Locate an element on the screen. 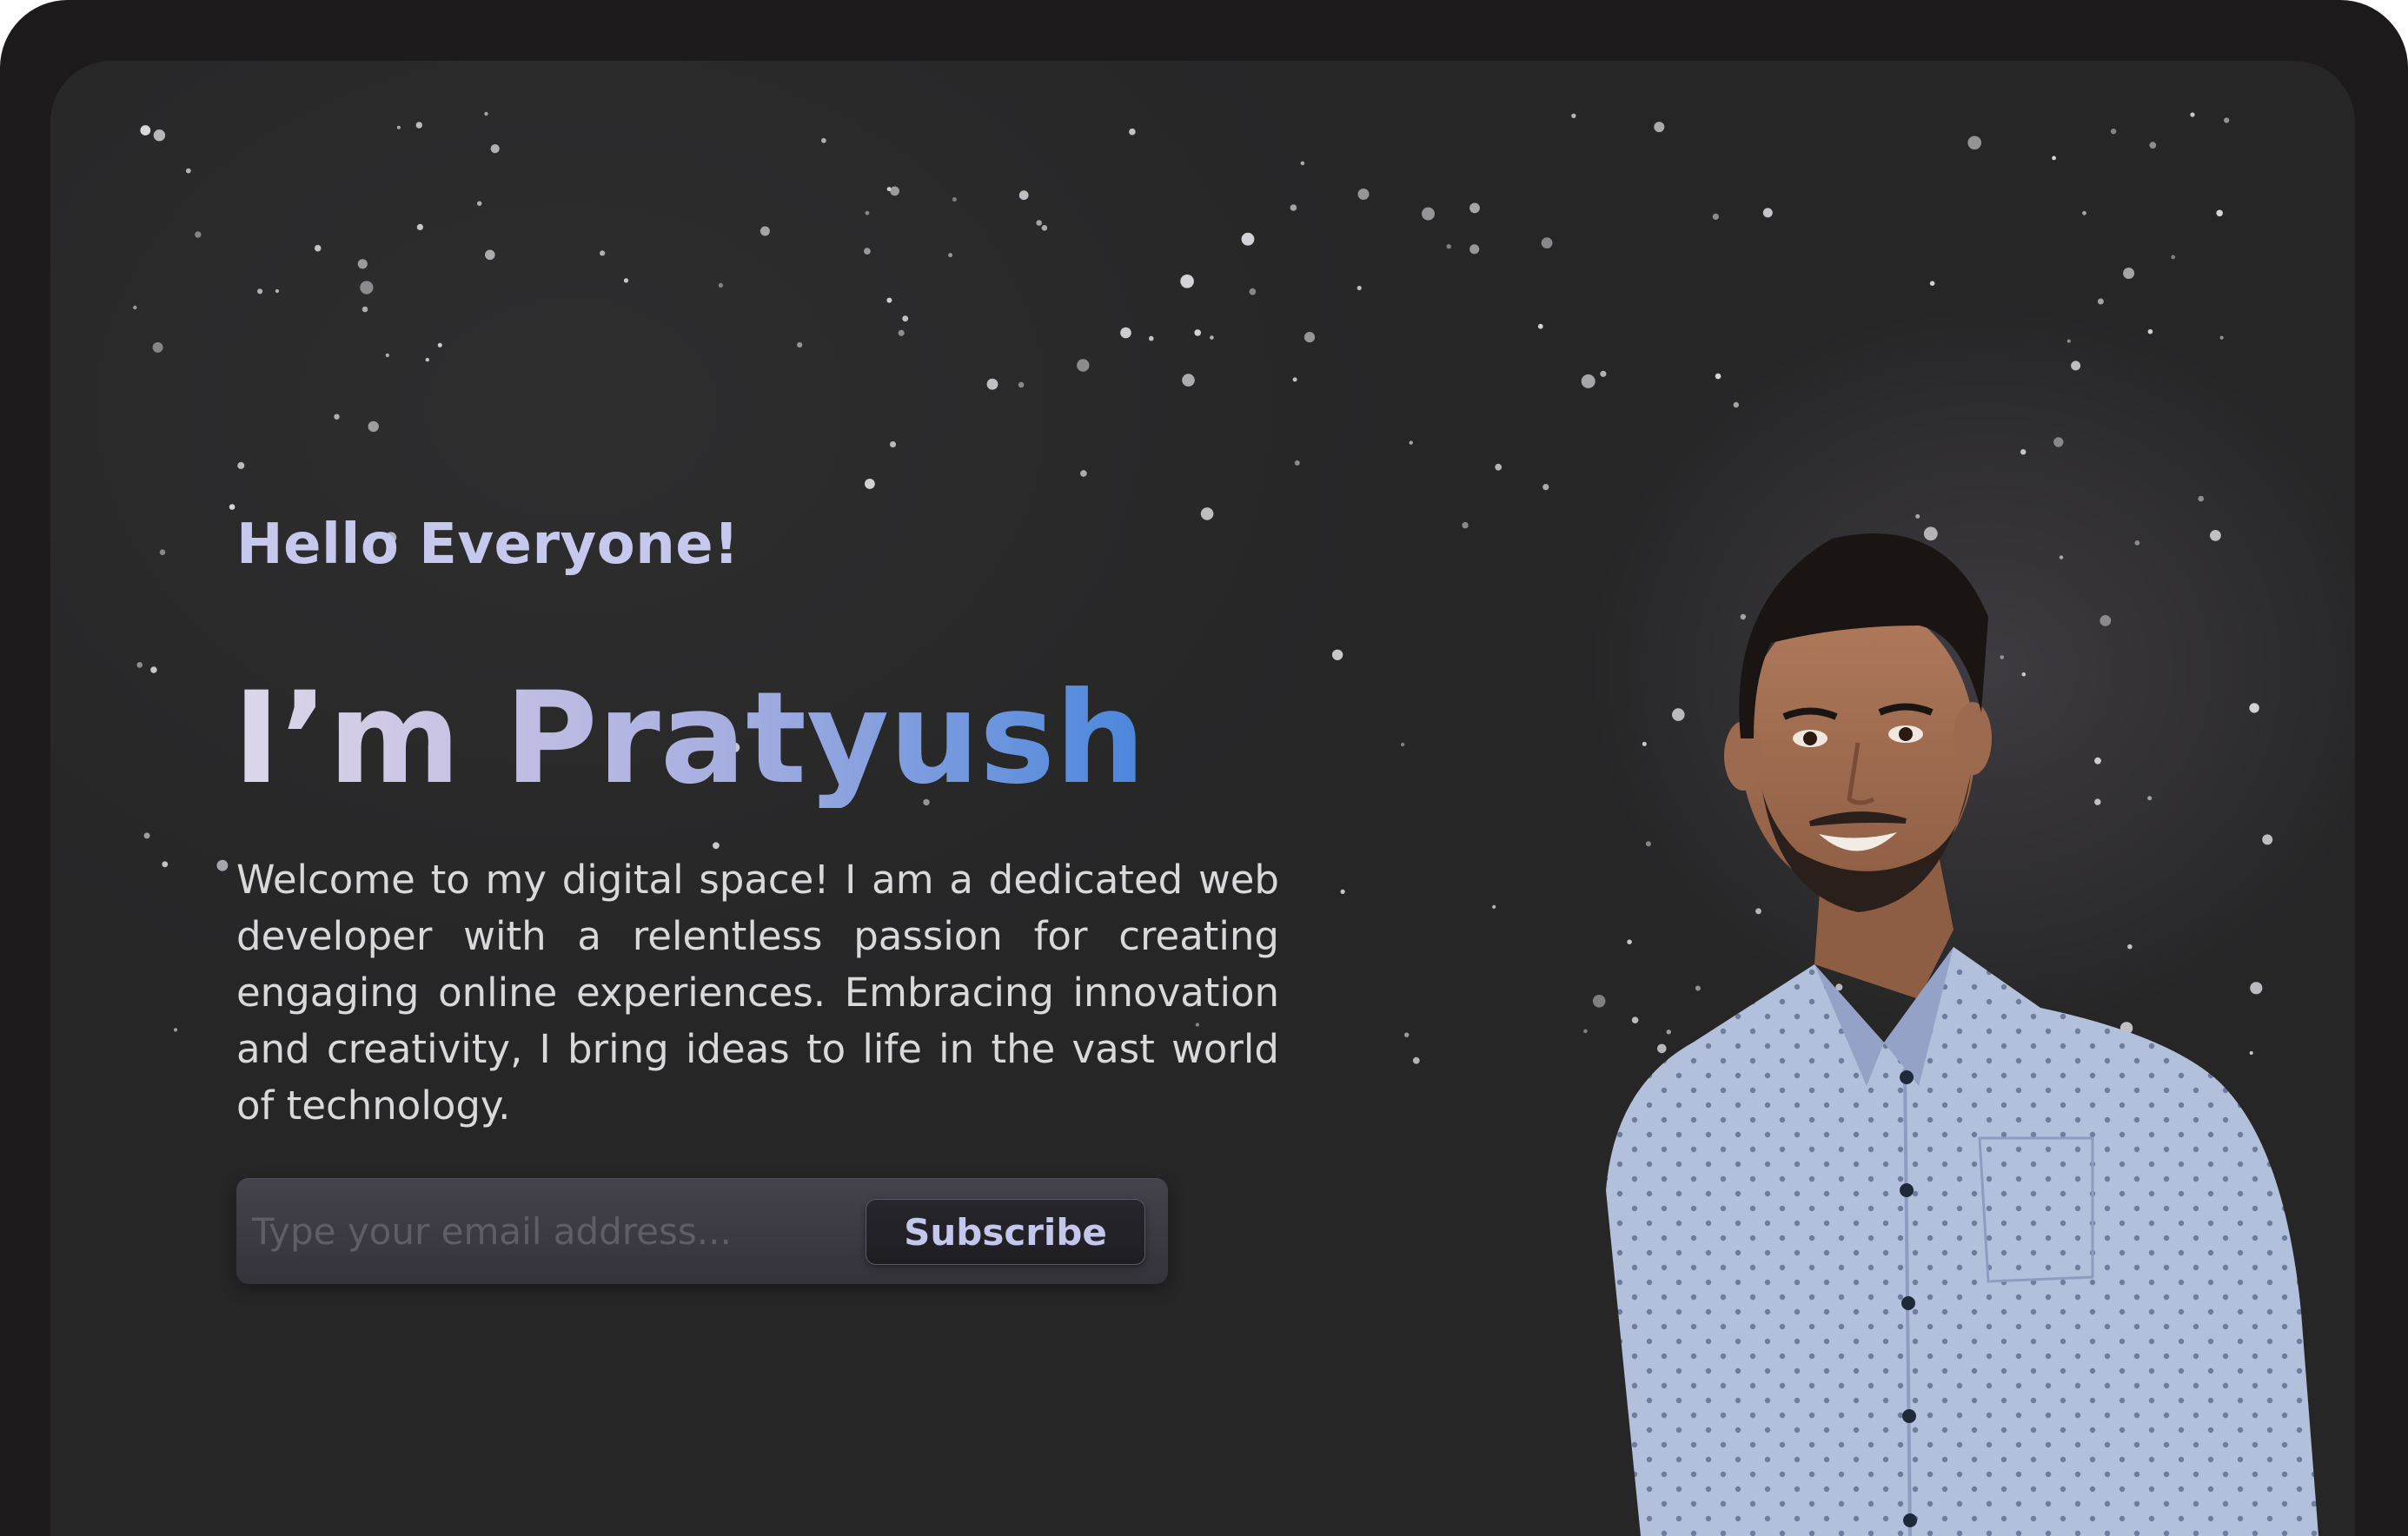 The width and height of the screenshot is (2408, 1536). hero-headline: I’m Pratyush is located at coordinates (689, 738).